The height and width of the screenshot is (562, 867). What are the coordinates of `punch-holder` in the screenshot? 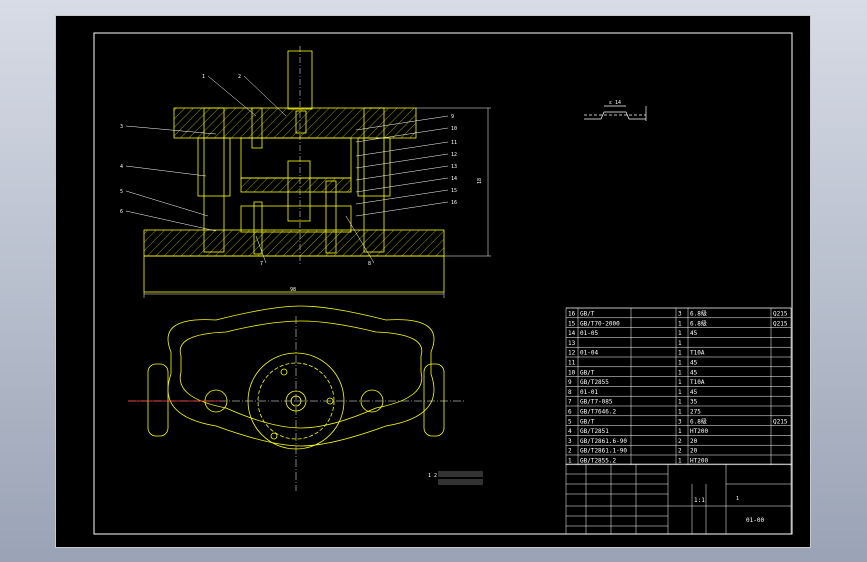 It's located at (296, 158).